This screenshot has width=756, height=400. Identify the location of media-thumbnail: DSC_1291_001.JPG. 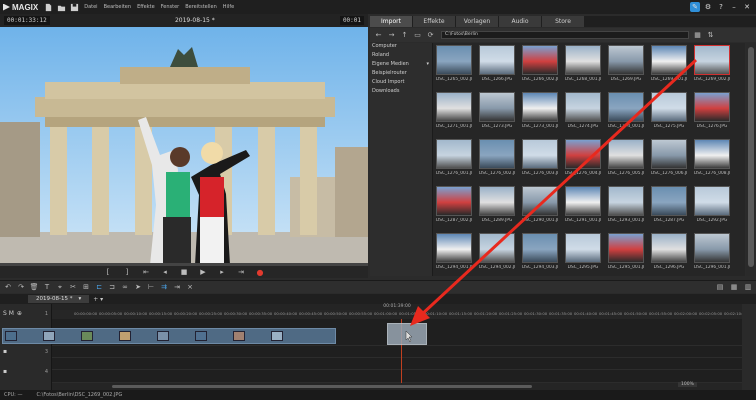
(583, 208).